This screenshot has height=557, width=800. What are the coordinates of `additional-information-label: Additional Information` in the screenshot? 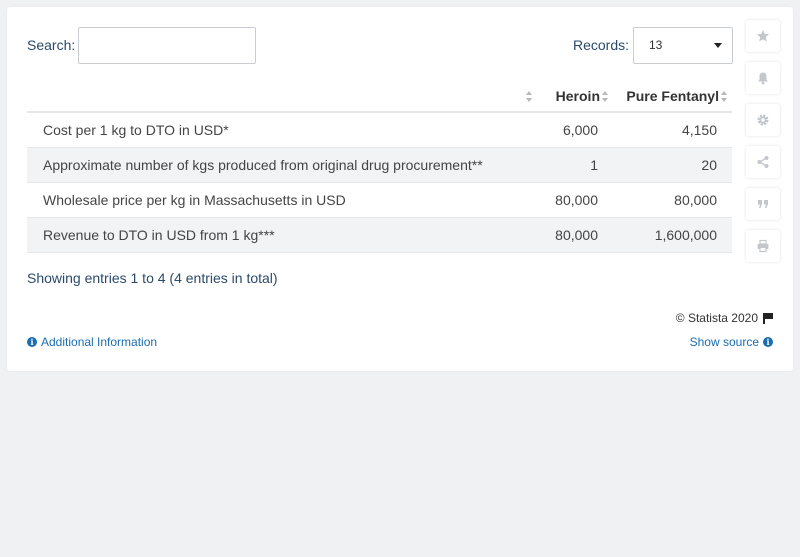 It's located at (99, 342).